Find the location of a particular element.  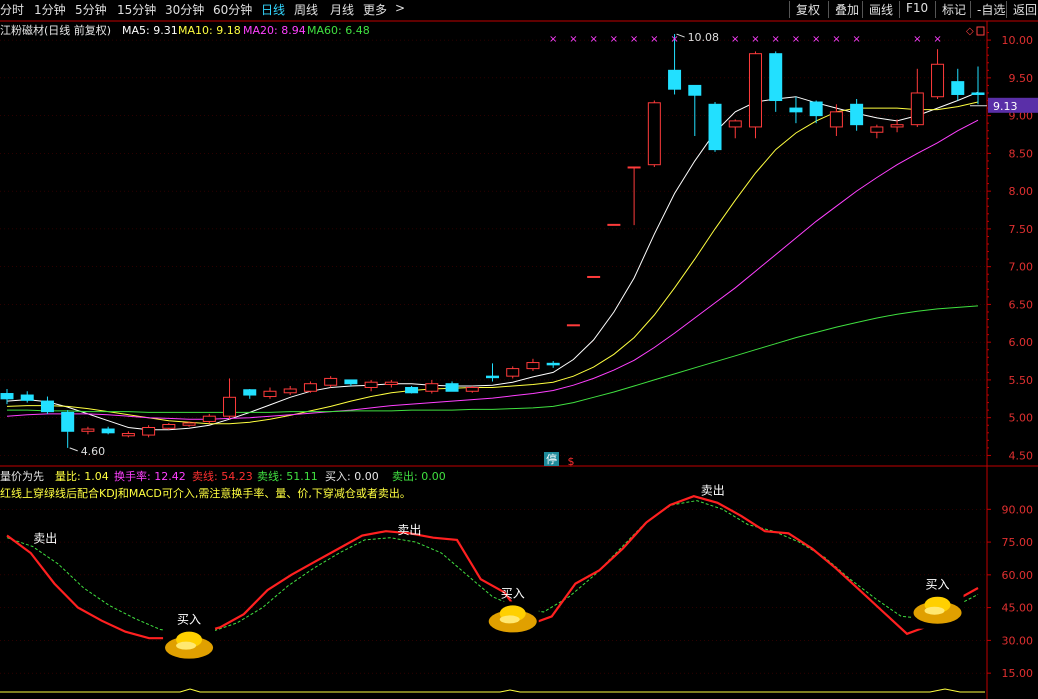

buy-marker-label: 买入 is located at coordinates (938, 585).